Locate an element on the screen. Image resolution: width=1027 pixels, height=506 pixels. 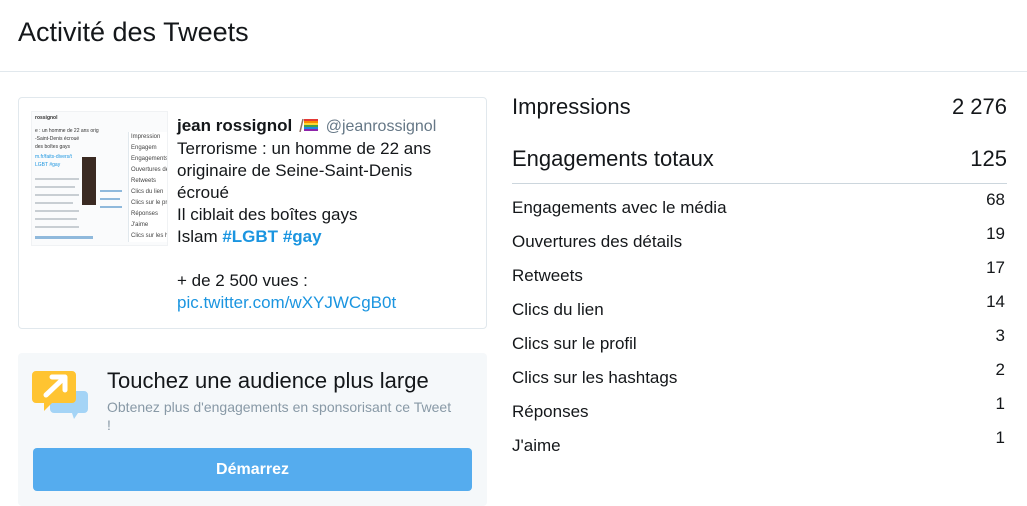
promote-title: Touchez une audience plus large is located at coordinates (268, 380).